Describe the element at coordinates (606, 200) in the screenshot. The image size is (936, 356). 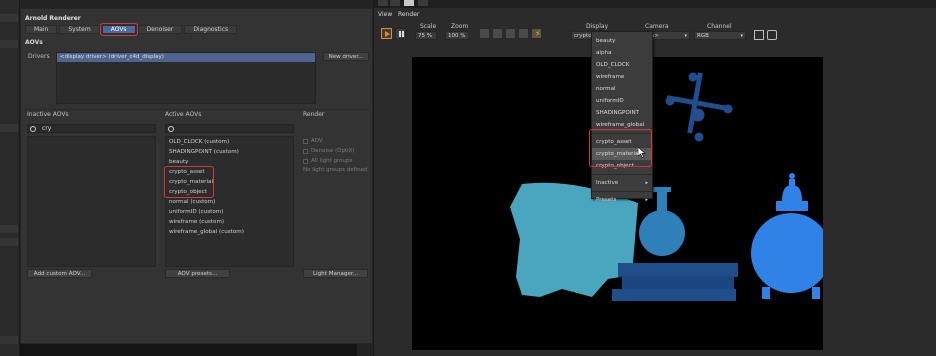
I see `menu-item-label: Presets` at that location.